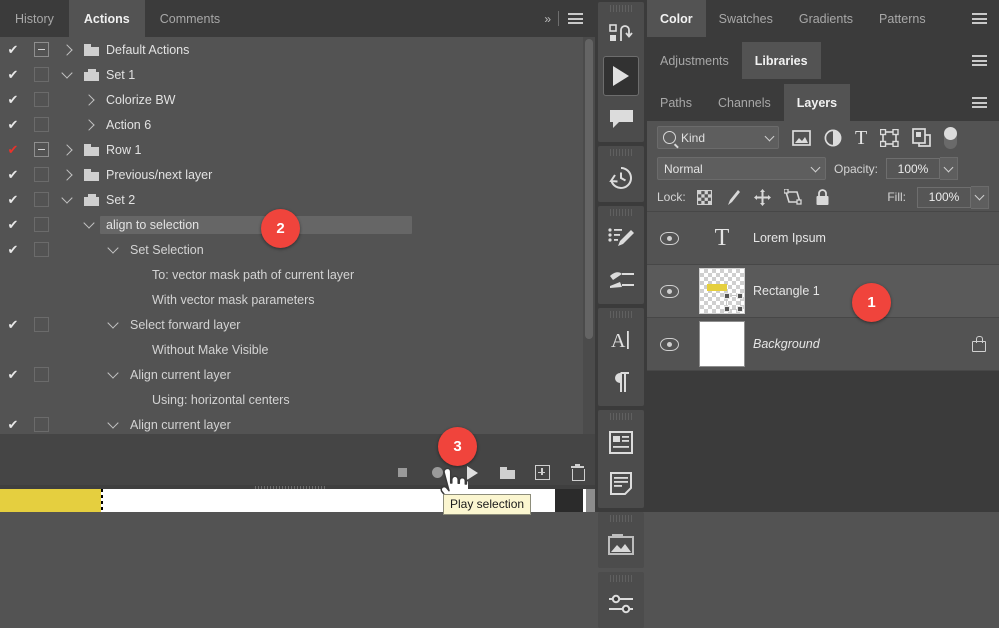 The height and width of the screenshot is (628, 999). I want to click on layer-row: Background, so click(823, 344).